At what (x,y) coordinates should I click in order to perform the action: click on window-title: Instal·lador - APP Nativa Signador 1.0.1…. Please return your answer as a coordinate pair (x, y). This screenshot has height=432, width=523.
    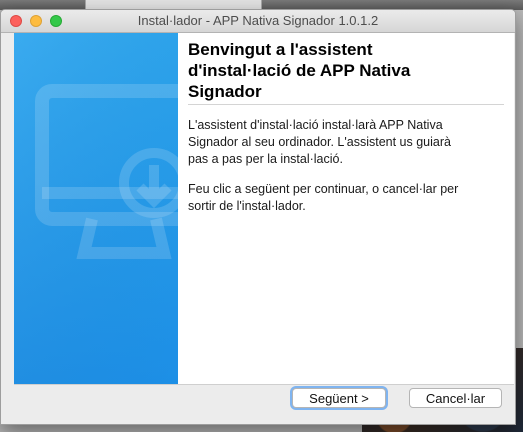
    Looking at the image, I should click on (258, 20).